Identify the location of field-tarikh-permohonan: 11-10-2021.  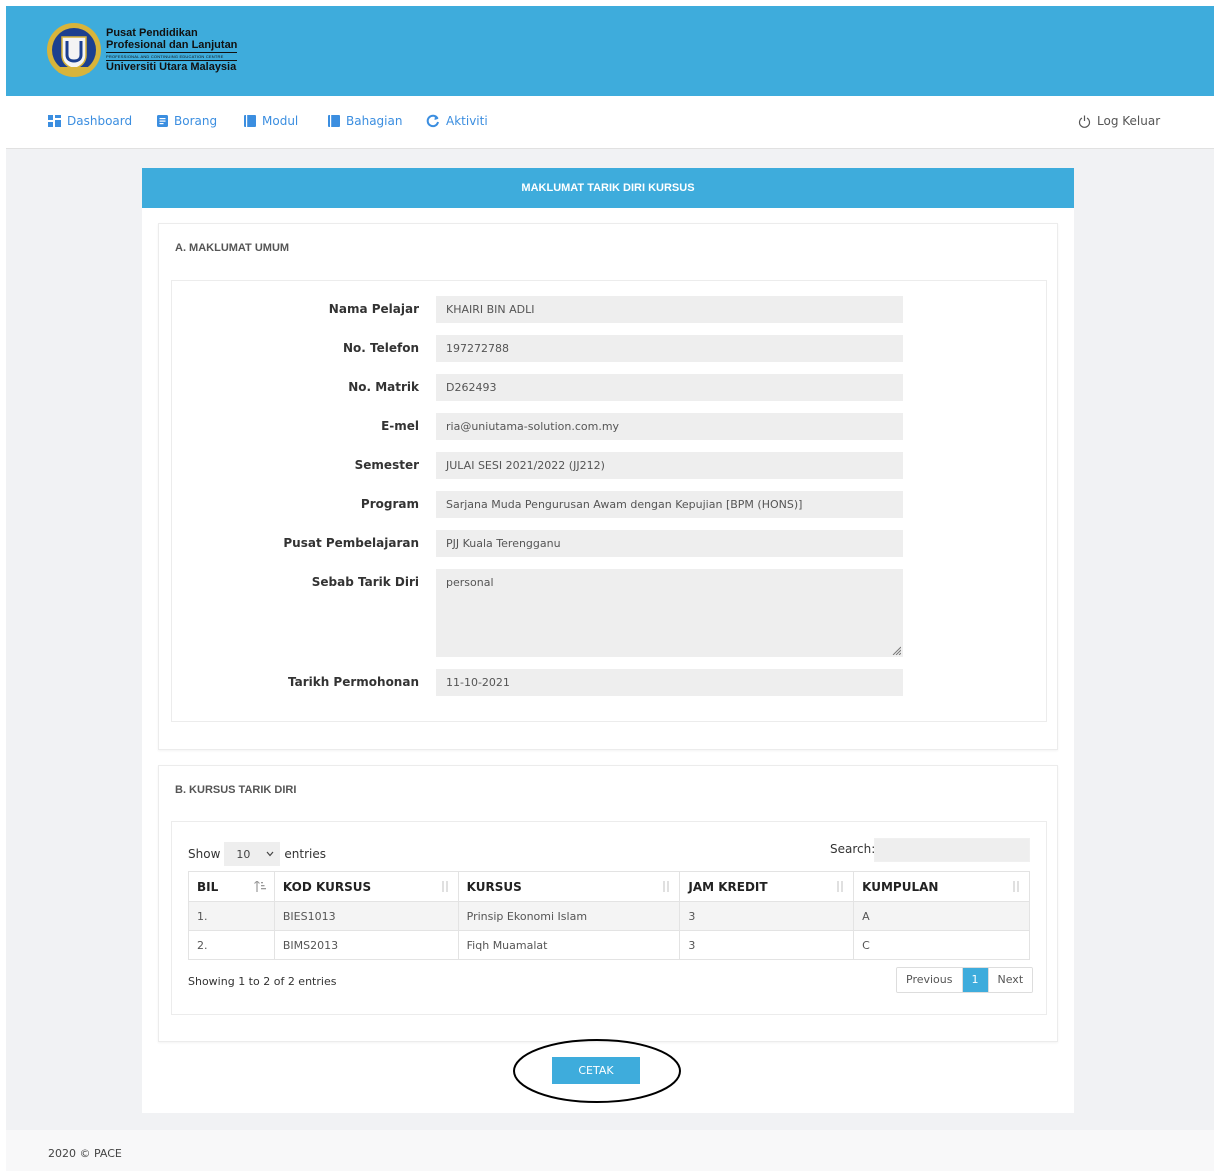
(669, 682).